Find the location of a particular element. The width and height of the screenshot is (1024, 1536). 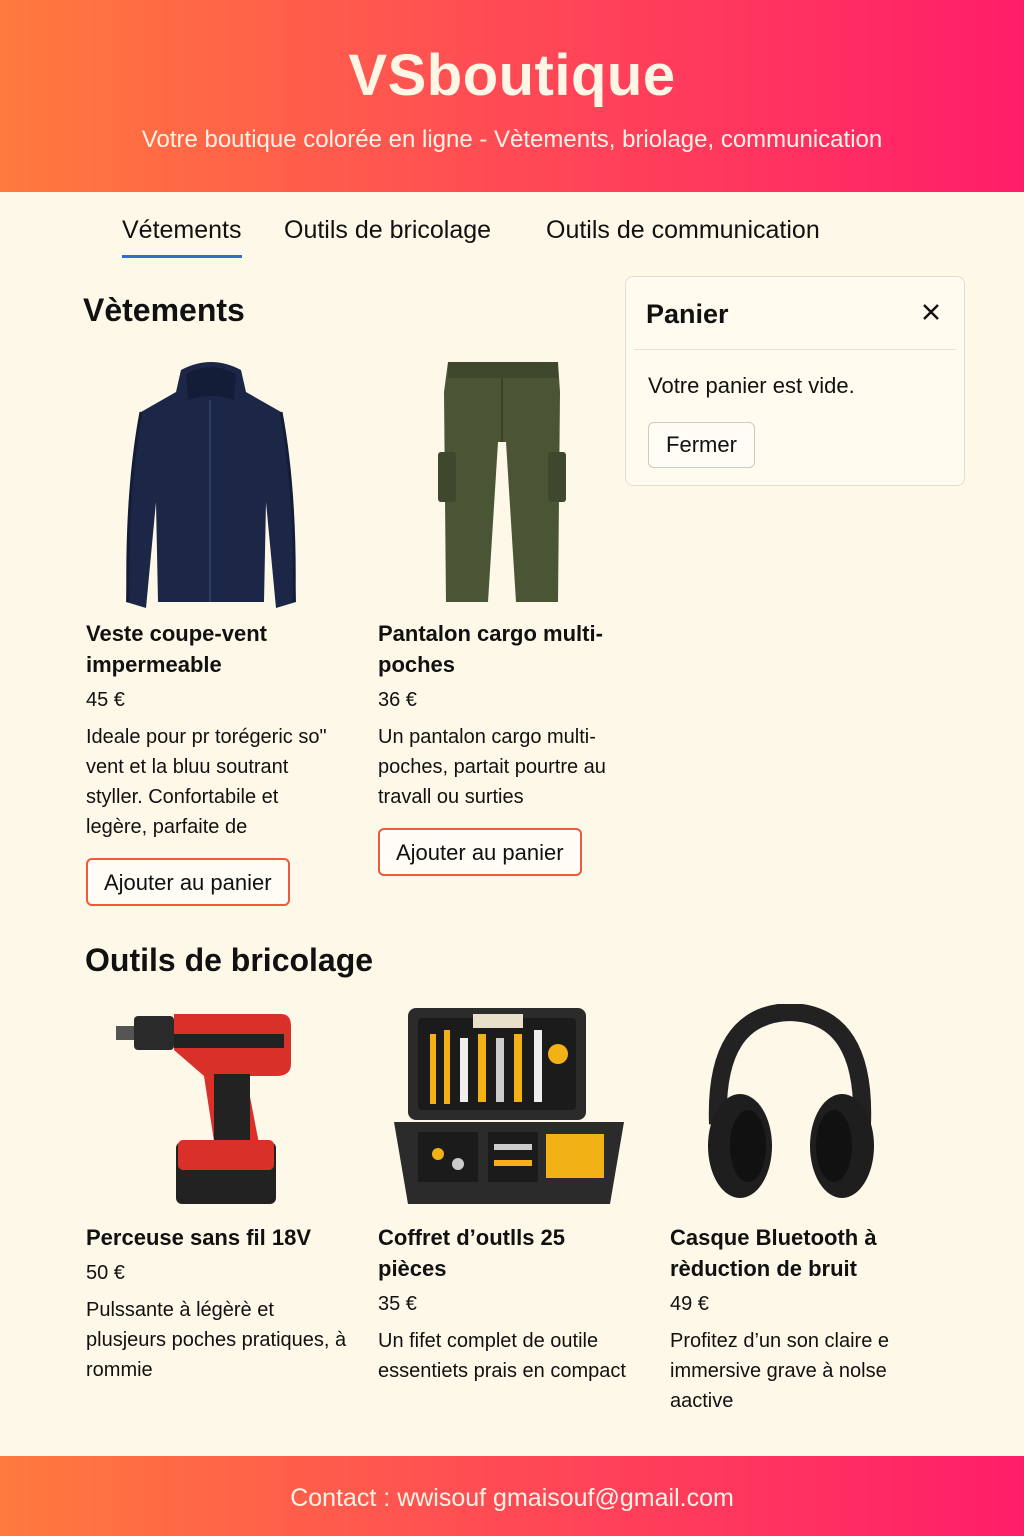

tab-outils-communication: Outils de communication is located at coordinates (683, 235).